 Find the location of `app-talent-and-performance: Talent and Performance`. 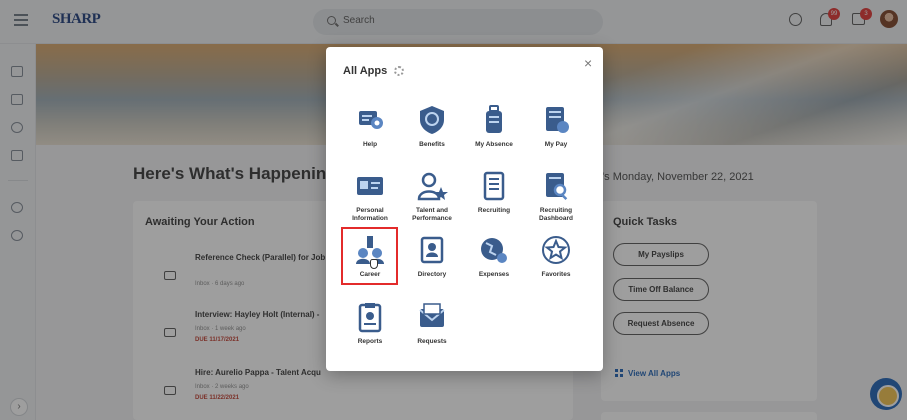

app-talent-and-performance: Talent and Performance is located at coordinates (432, 200).